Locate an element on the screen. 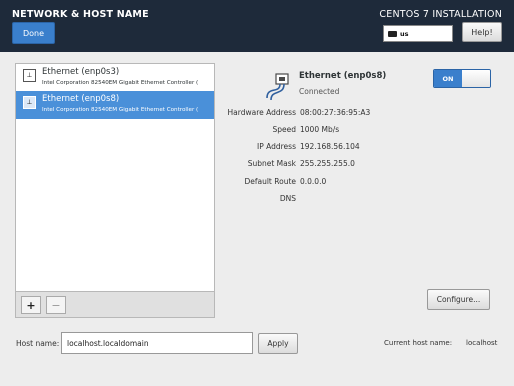 This screenshot has width=514, height=386. keyboard-layout-label: us is located at coordinates (404, 33).